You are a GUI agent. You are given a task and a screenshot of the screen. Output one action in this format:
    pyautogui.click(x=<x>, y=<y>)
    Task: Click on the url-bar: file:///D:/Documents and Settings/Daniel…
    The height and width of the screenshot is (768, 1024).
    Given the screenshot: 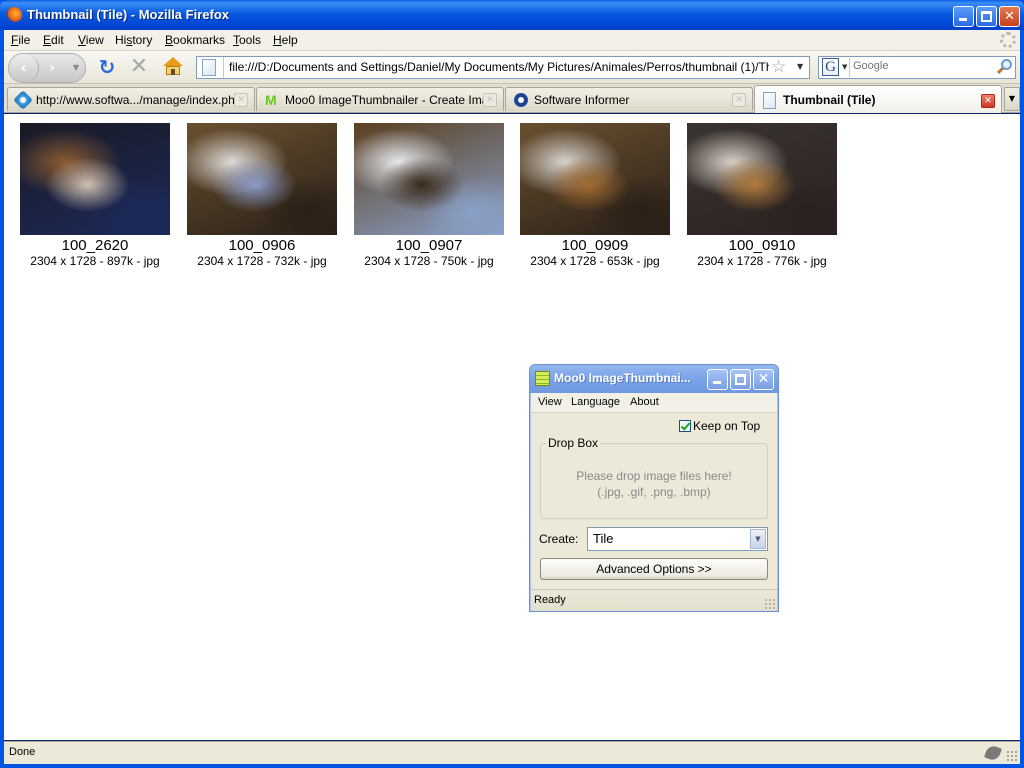 What is the action you would take?
    pyautogui.click(x=503, y=67)
    